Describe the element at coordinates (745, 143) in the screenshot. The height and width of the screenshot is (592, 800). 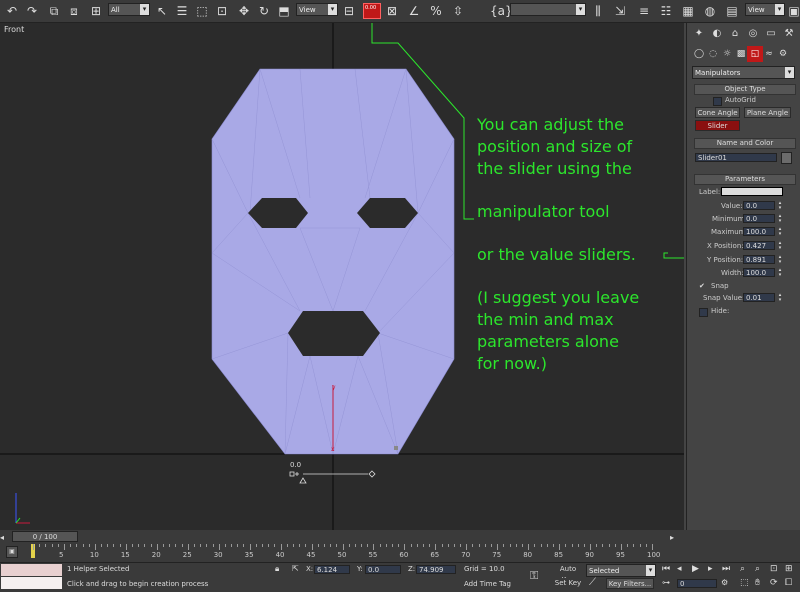
I see `name-color-rollout-header: Name and Color` at that location.